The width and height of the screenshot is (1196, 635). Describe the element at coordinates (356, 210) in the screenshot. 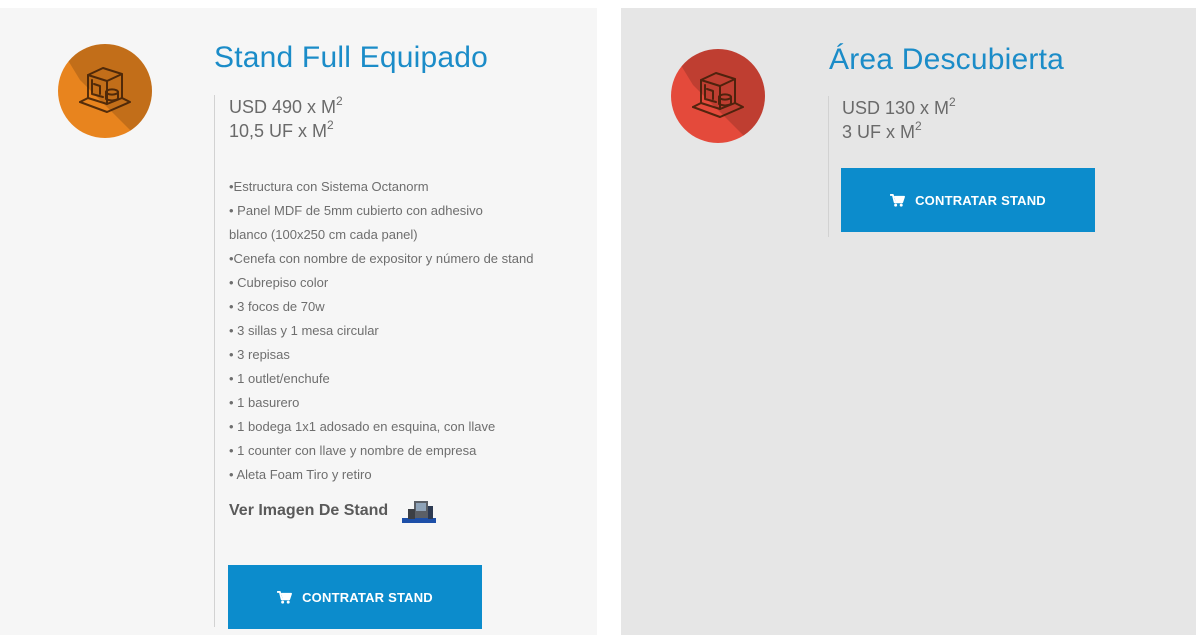

I see `feature-item: • Panel MDF de 5mm cubierto con adhesivo` at that location.